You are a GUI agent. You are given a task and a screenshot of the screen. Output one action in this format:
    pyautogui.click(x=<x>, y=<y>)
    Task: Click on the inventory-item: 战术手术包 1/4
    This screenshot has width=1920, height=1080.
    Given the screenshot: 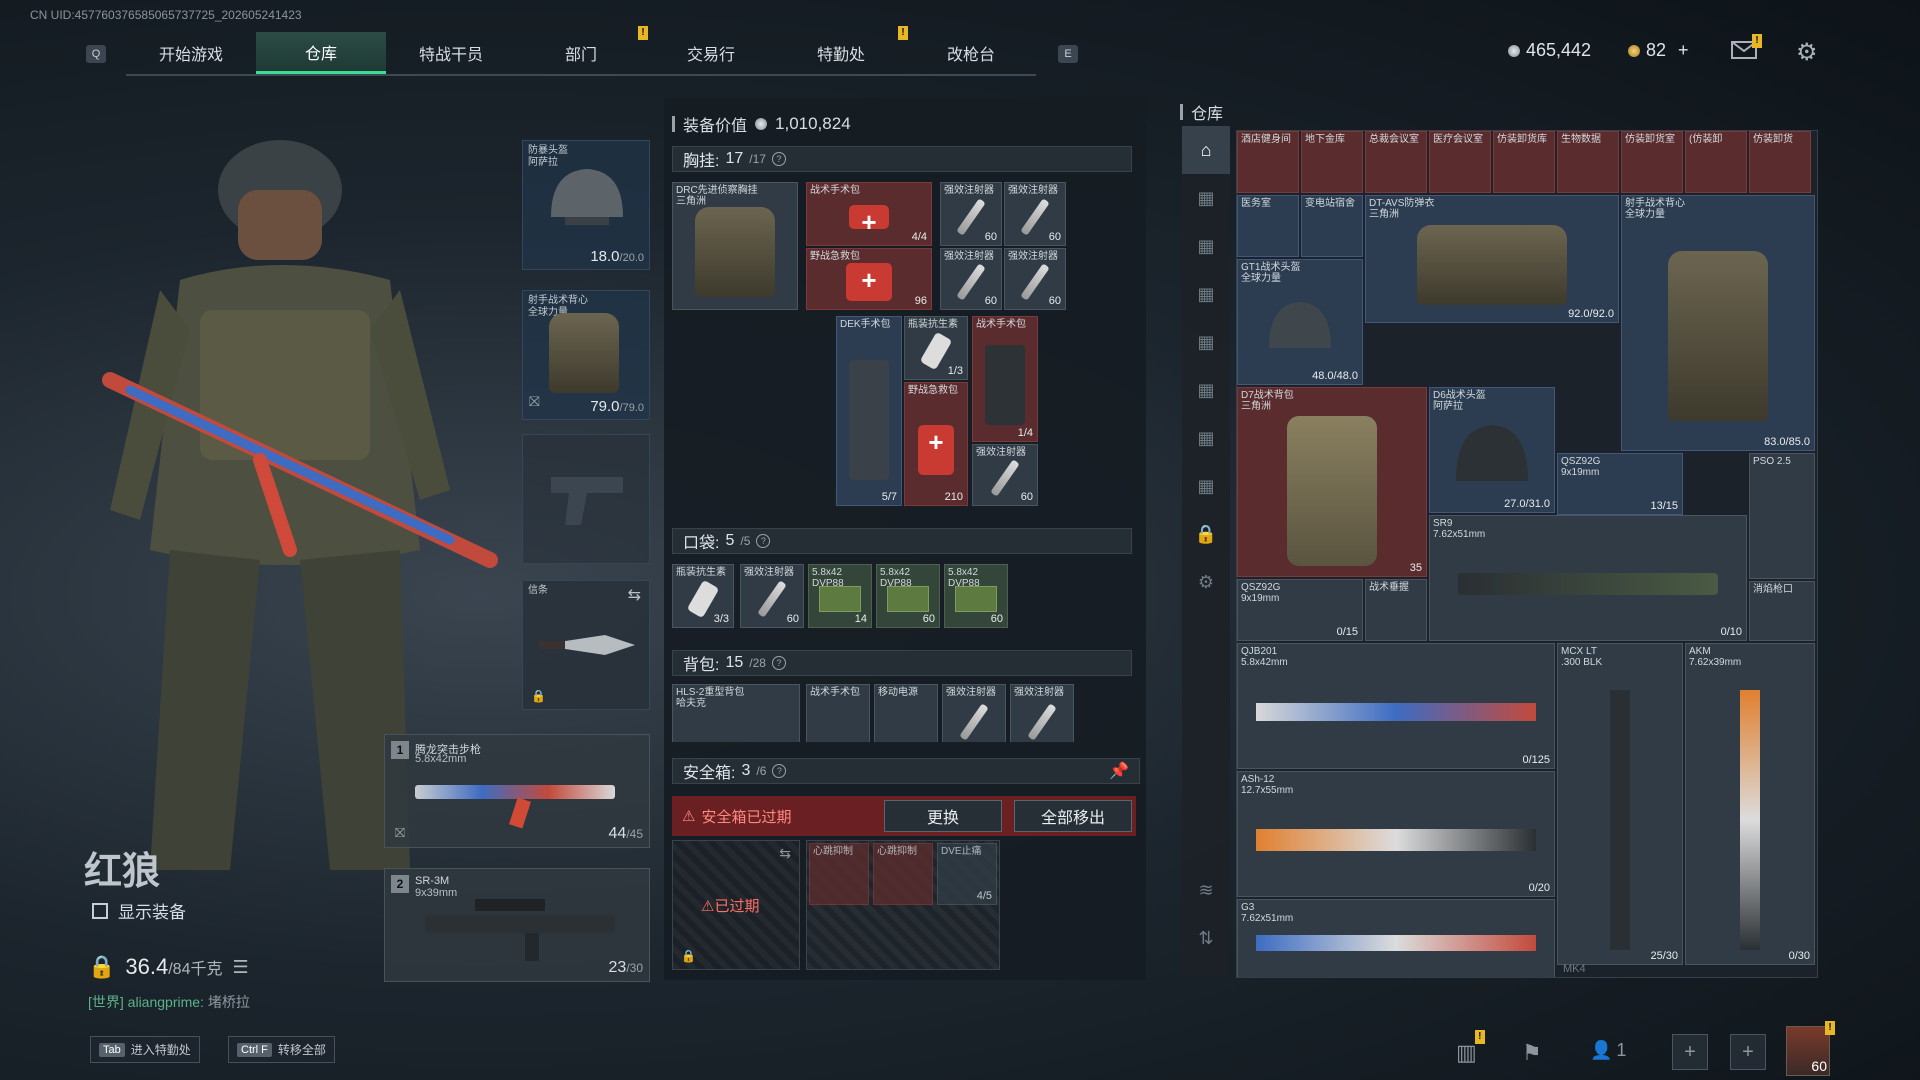 What is the action you would take?
    pyautogui.click(x=1005, y=379)
    